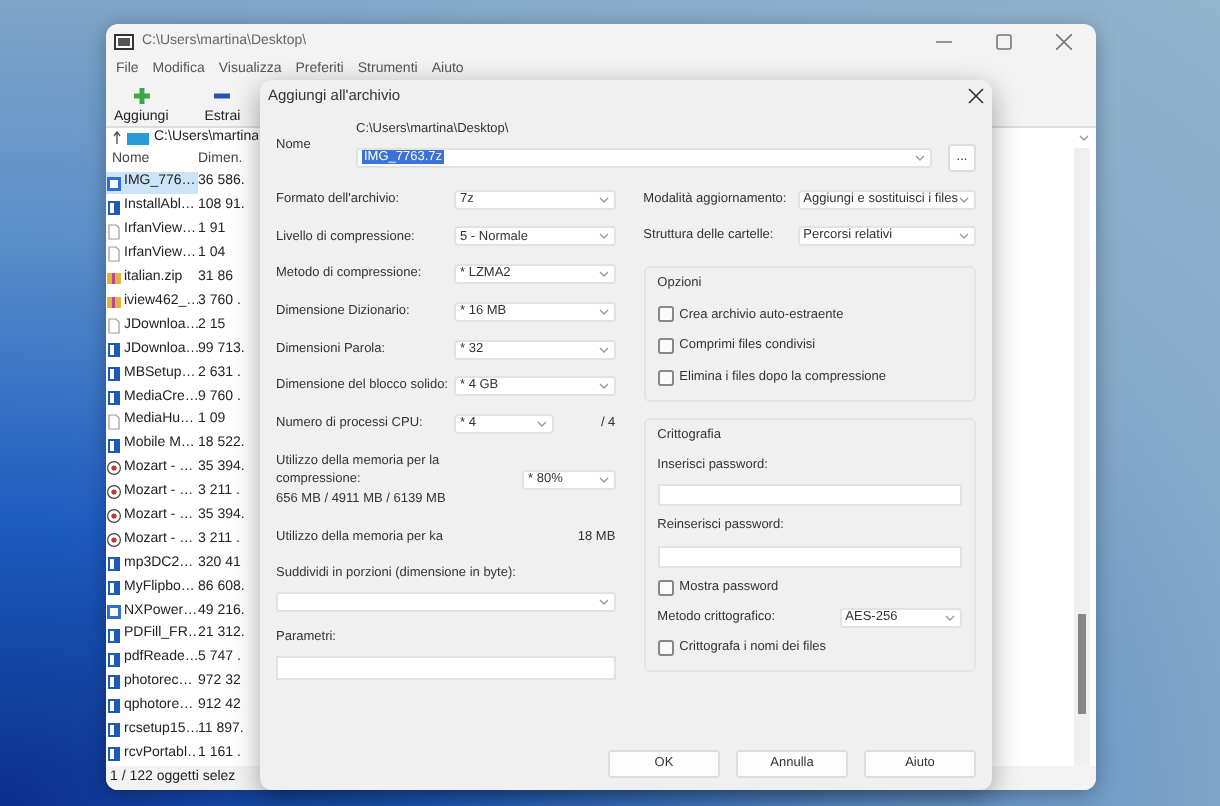 The width and height of the screenshot is (1220, 806). Describe the element at coordinates (1082, 664) in the screenshot. I see `scrollbar-thumb` at that location.